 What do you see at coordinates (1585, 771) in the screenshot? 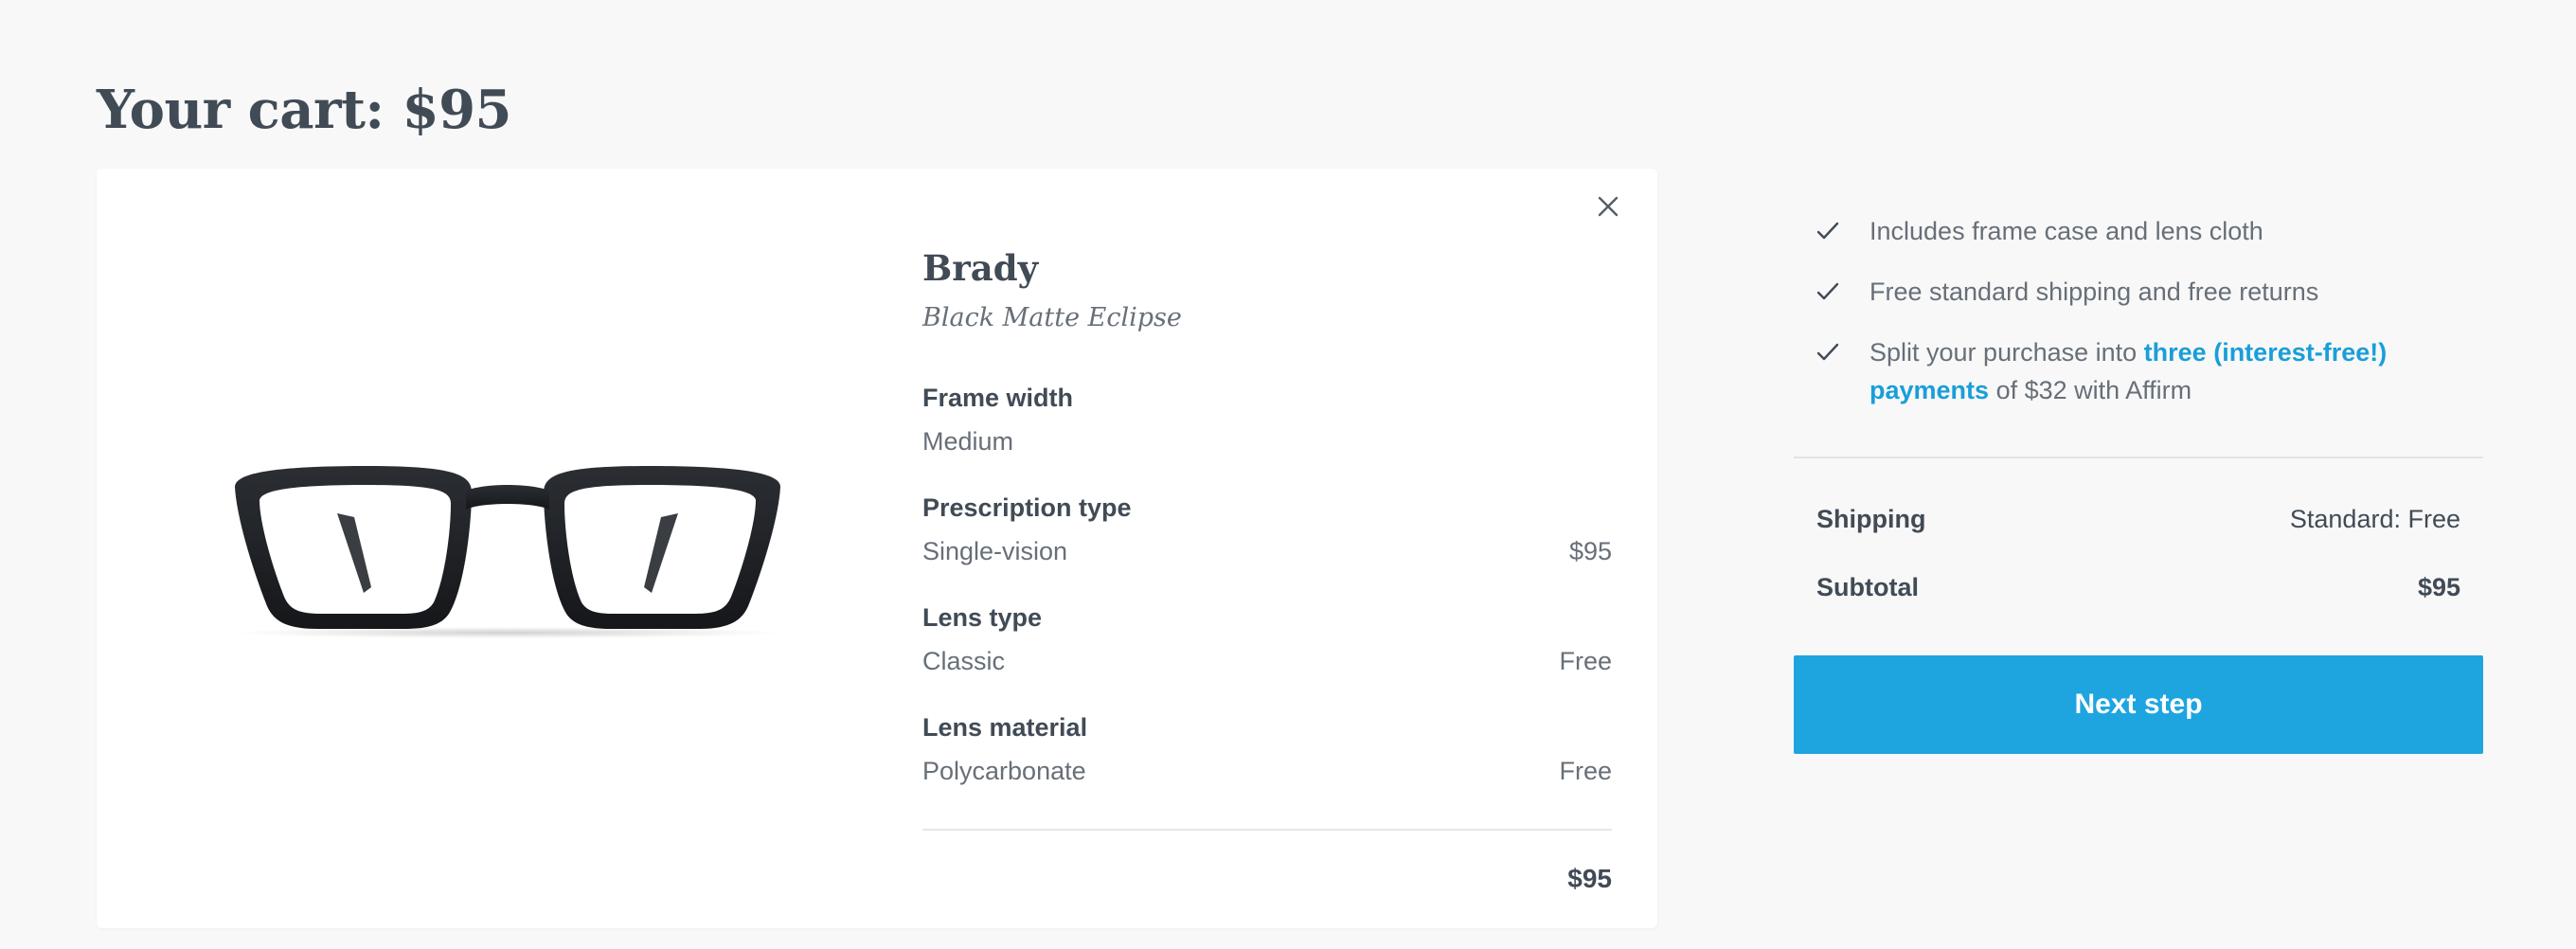
I see `option-price-lens-material: Free` at bounding box center [1585, 771].